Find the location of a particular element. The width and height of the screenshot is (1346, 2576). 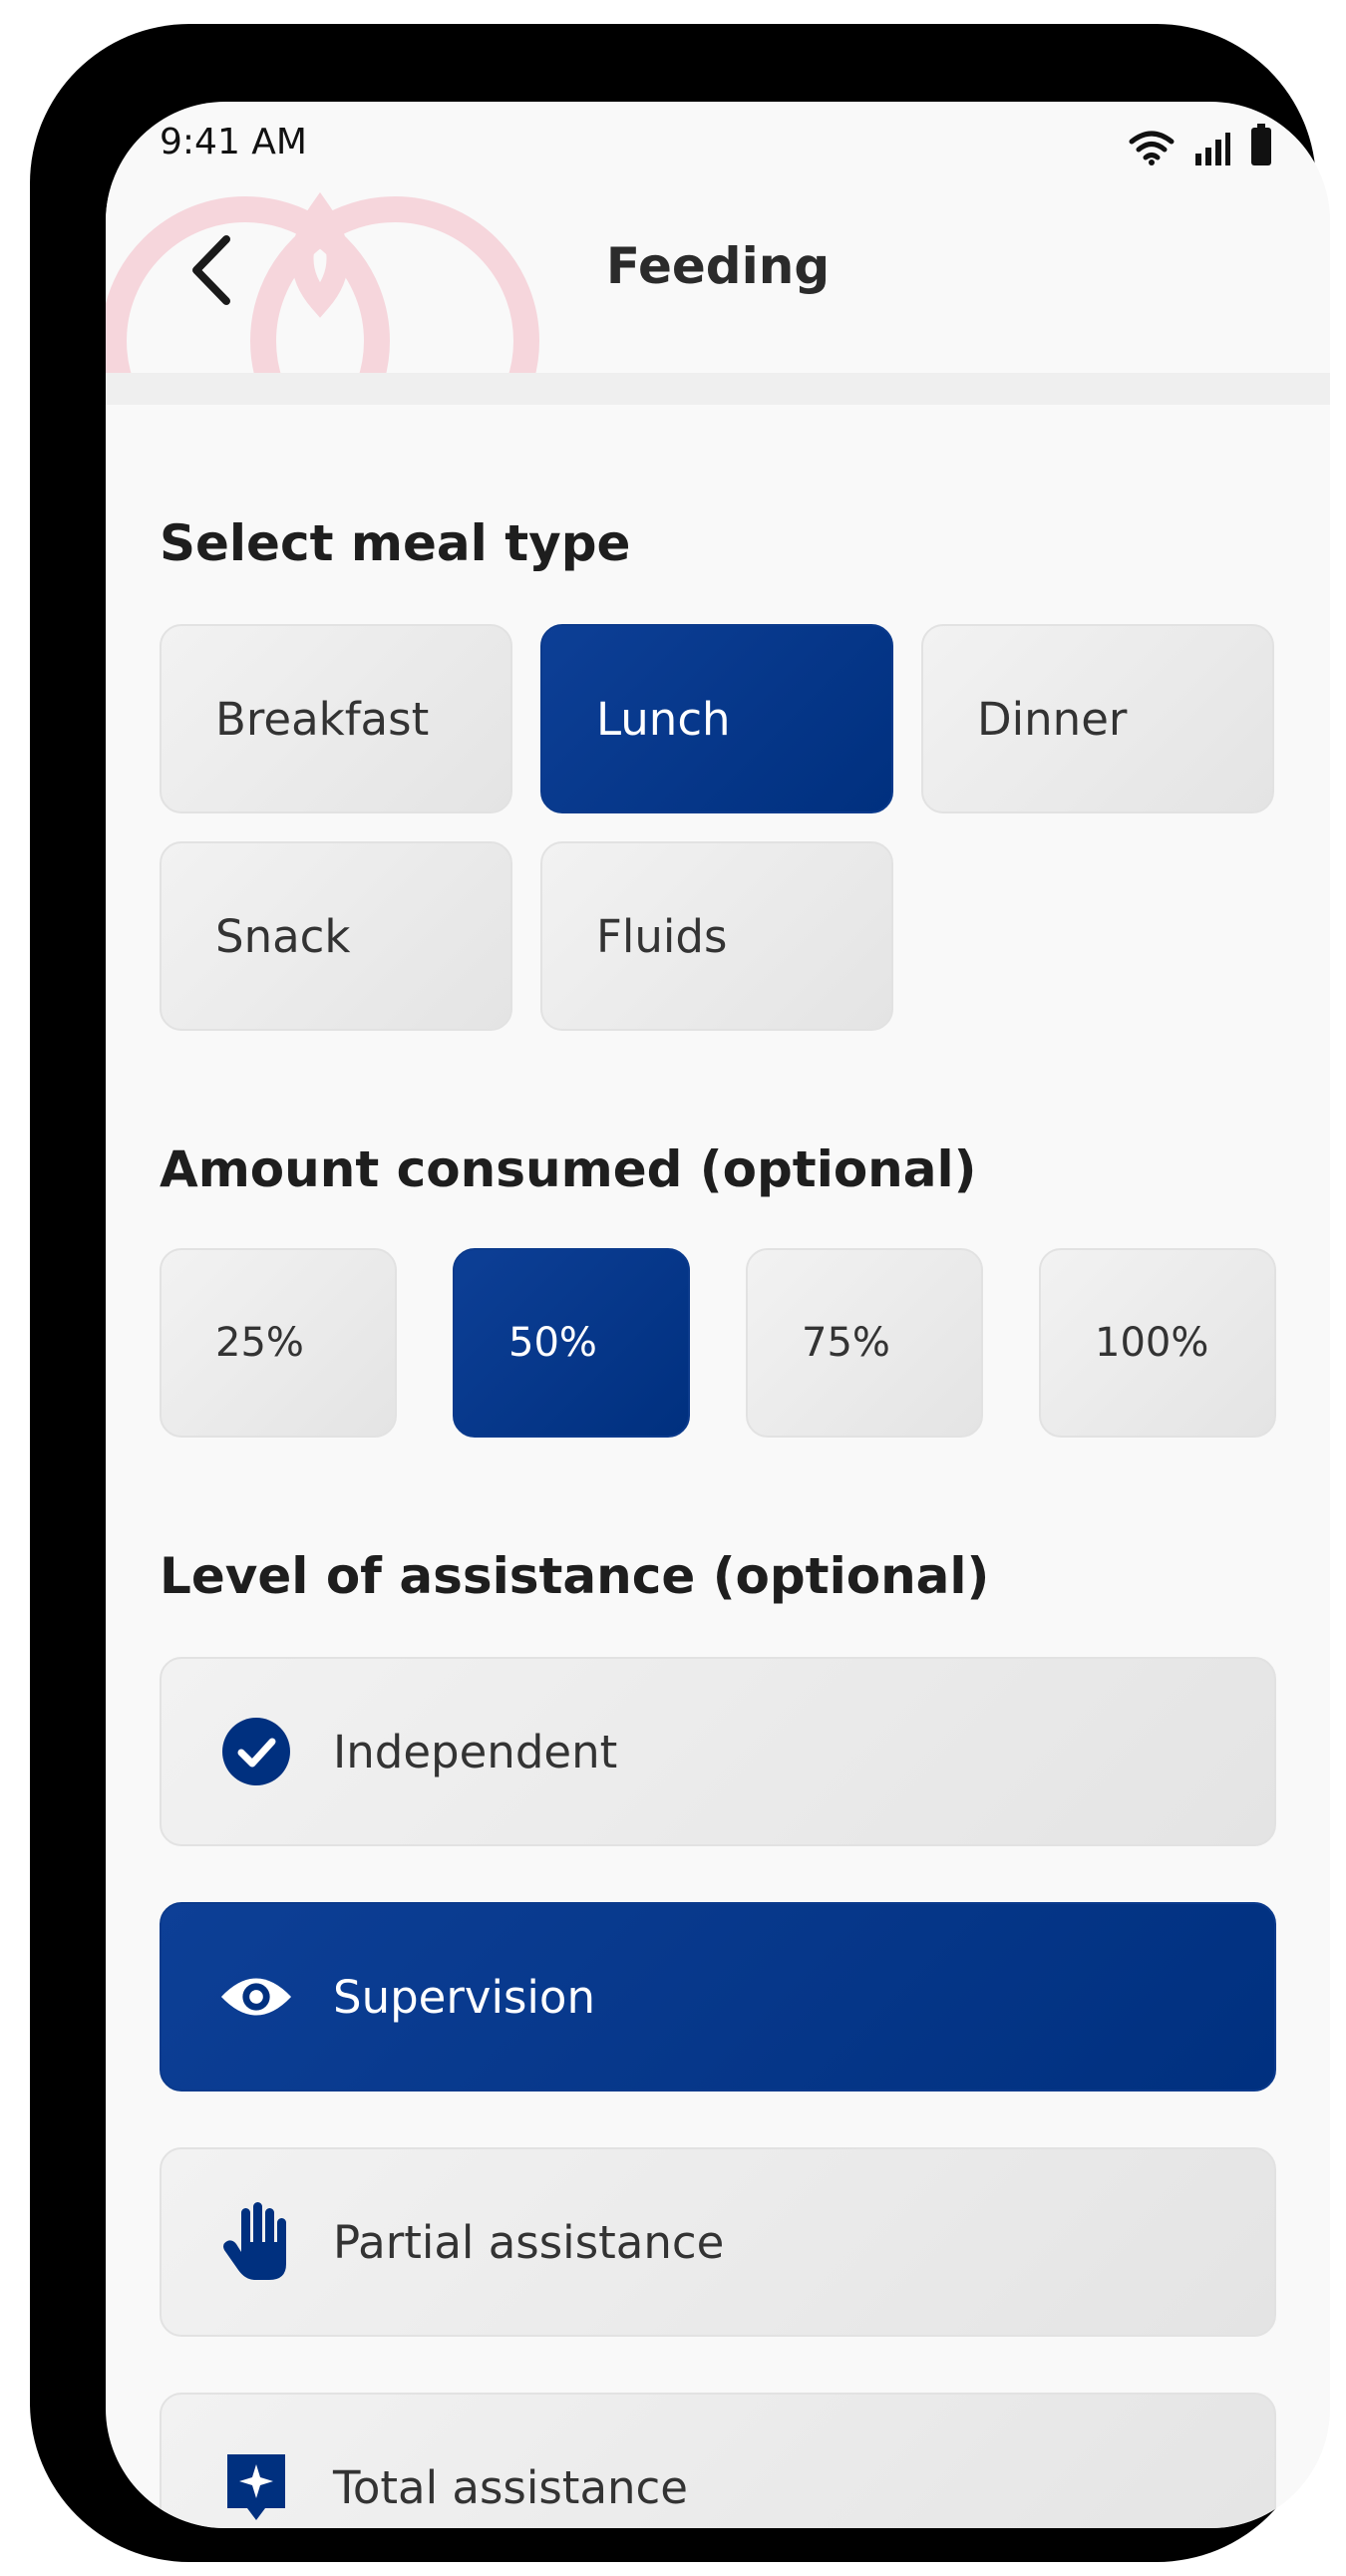

eye-icon is located at coordinates (256, 1997).